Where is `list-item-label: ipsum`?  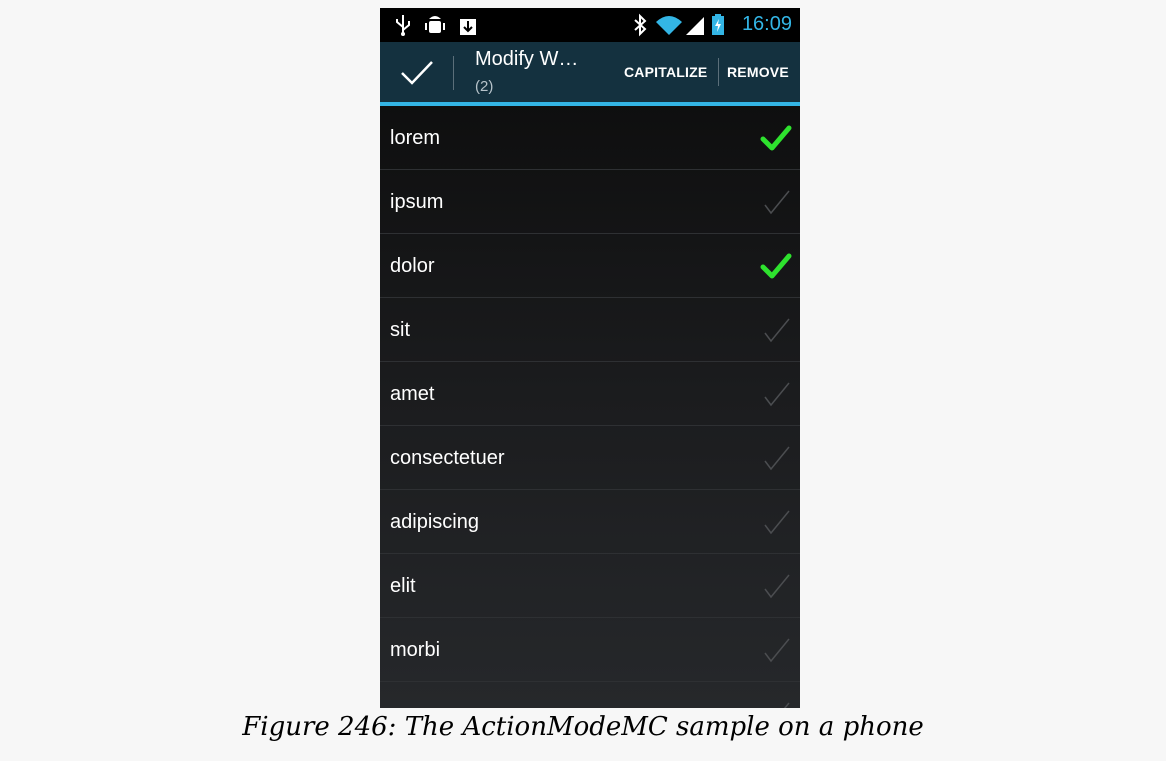 list-item-label: ipsum is located at coordinates (417, 202).